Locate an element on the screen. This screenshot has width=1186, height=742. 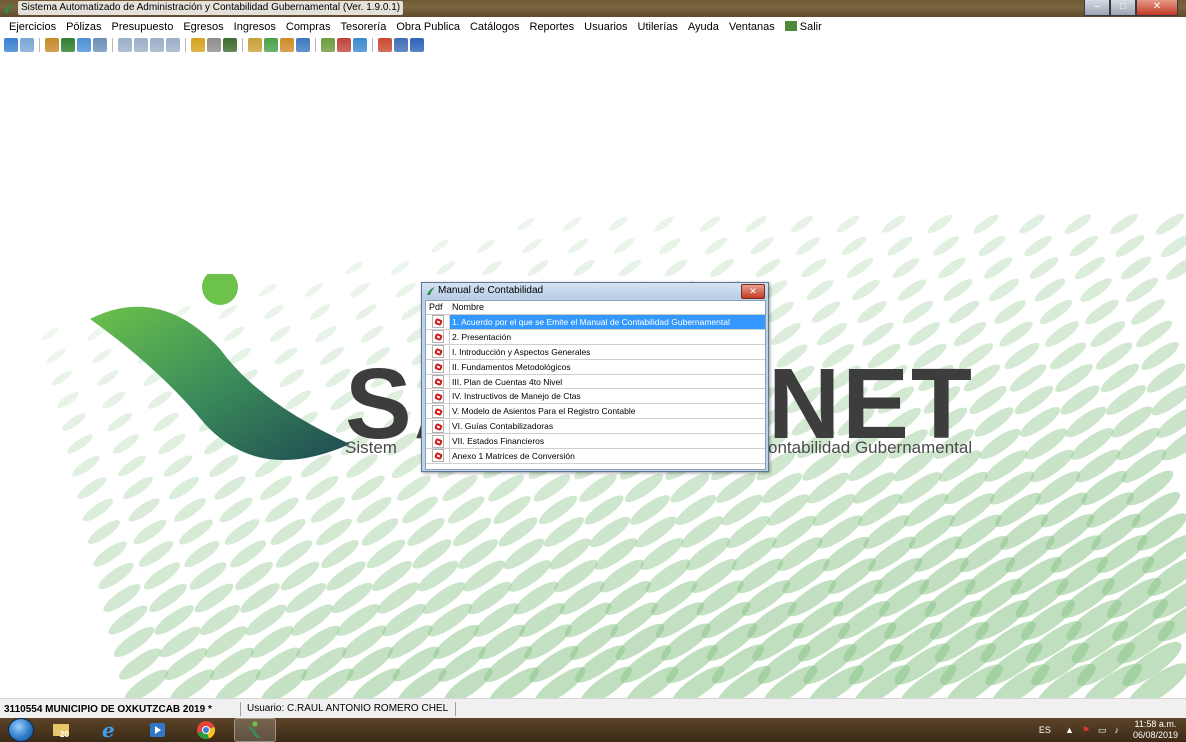
menu-ayuda: Ayuda is located at coordinates (703, 27).